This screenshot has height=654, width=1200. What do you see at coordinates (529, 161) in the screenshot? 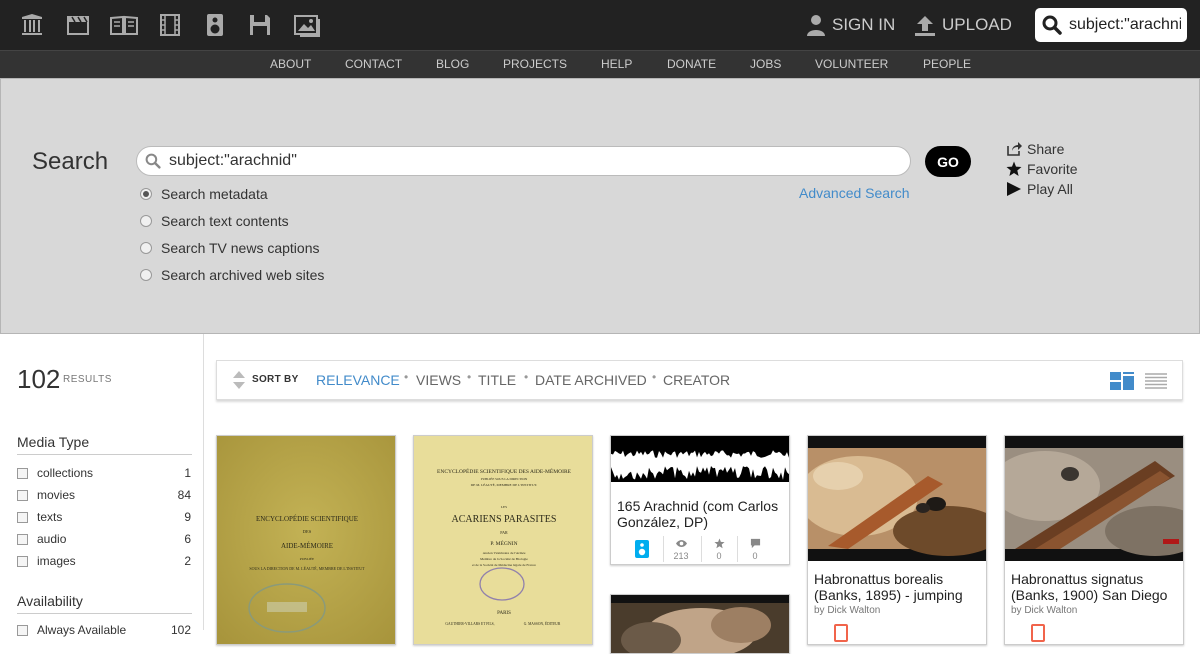
I see `main-search-input` at bounding box center [529, 161].